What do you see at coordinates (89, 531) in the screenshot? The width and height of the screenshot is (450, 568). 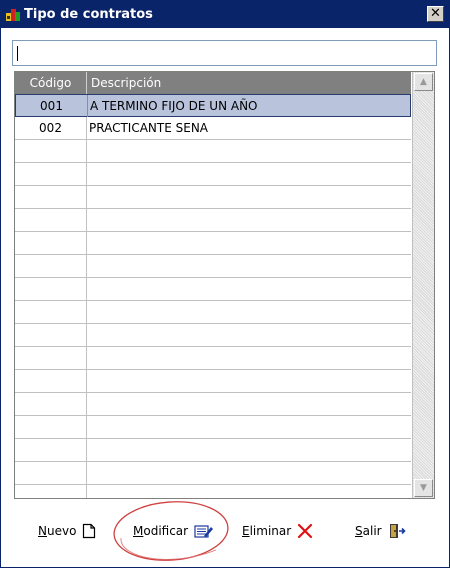 I see `new-document-icon` at bounding box center [89, 531].